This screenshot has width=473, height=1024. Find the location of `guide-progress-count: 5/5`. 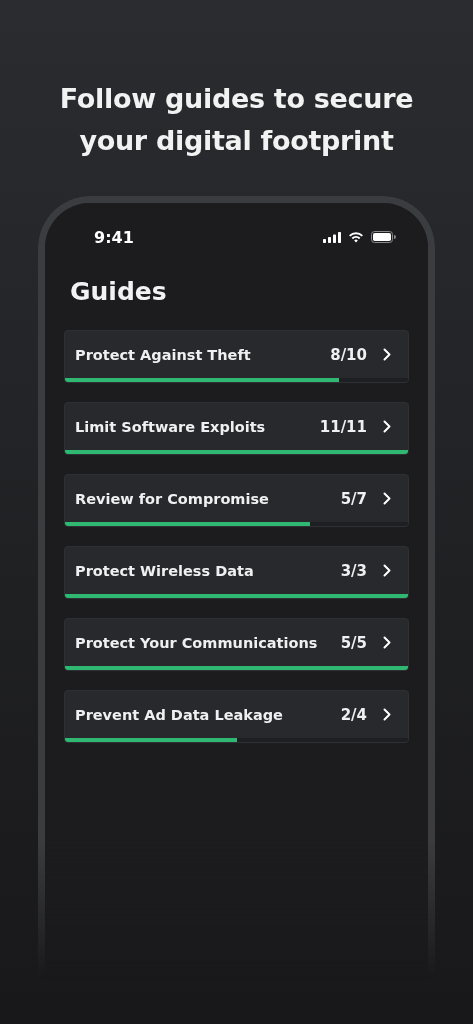

guide-progress-count: 5/5 is located at coordinates (353, 642).